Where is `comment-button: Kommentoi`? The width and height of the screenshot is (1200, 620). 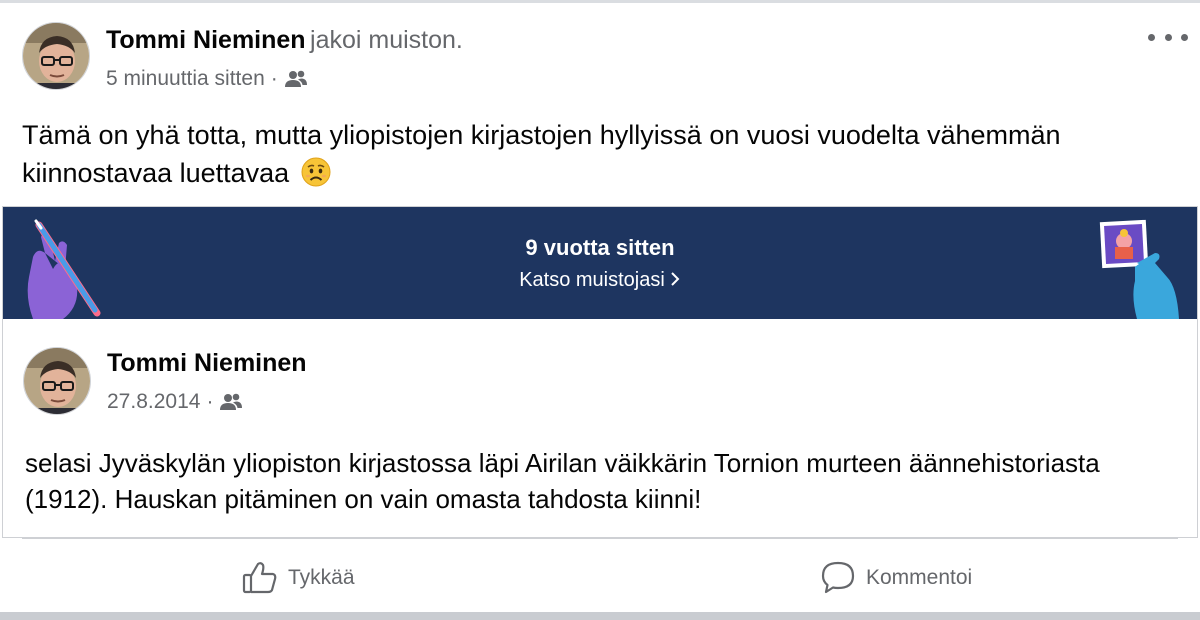
comment-button: Kommentoi is located at coordinates (896, 578).